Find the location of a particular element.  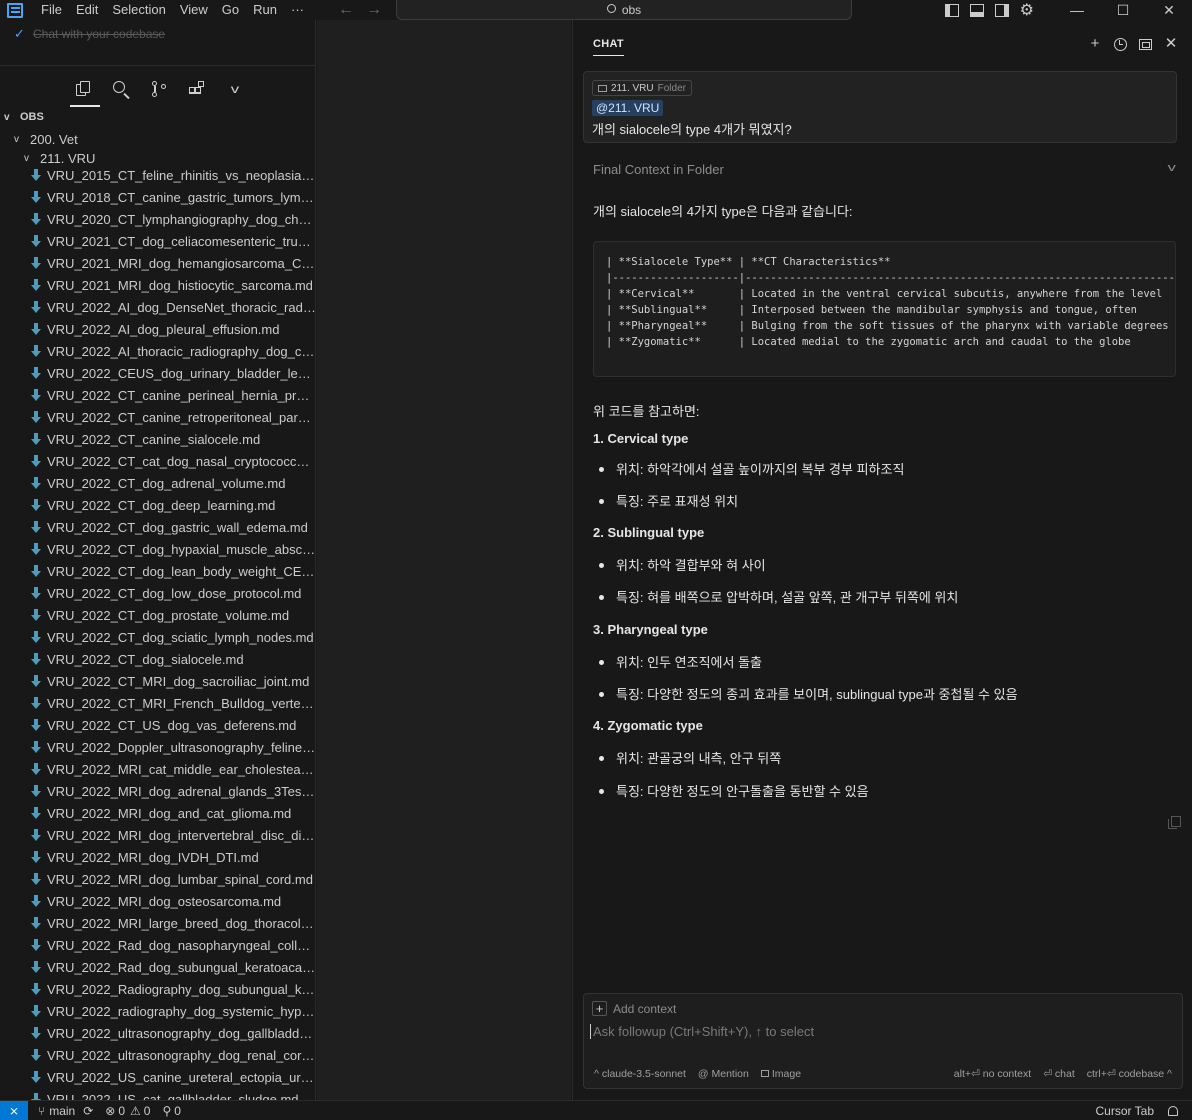

file-item: VRU_2022_MRI_dog_and_cat_glioma.md is located at coordinates (157, 813).